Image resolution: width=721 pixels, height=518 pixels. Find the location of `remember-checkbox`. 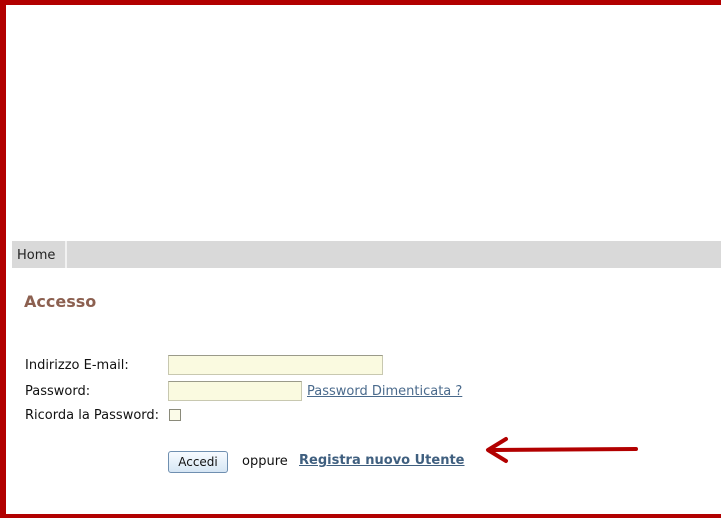

remember-checkbox is located at coordinates (175, 415).